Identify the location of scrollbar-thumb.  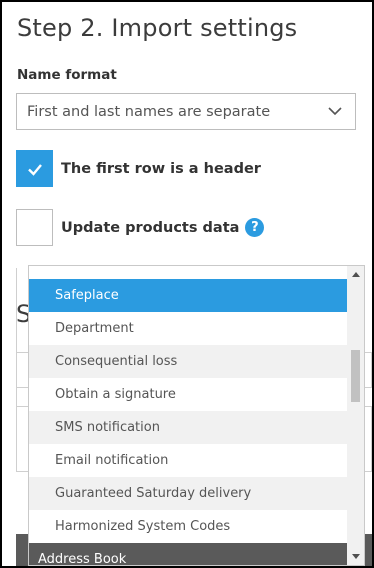
(355, 376).